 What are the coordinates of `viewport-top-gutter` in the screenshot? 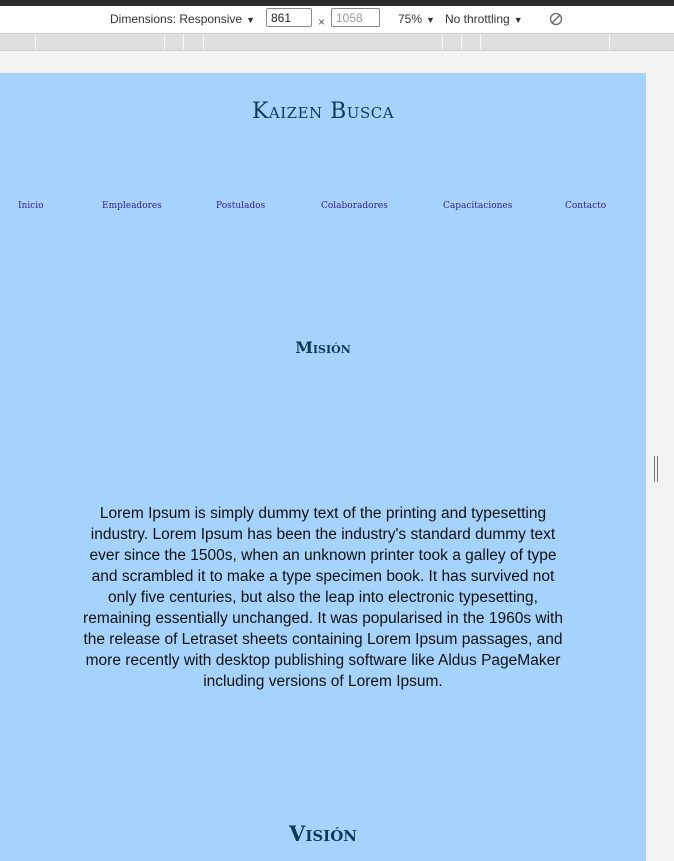 It's located at (337, 62).